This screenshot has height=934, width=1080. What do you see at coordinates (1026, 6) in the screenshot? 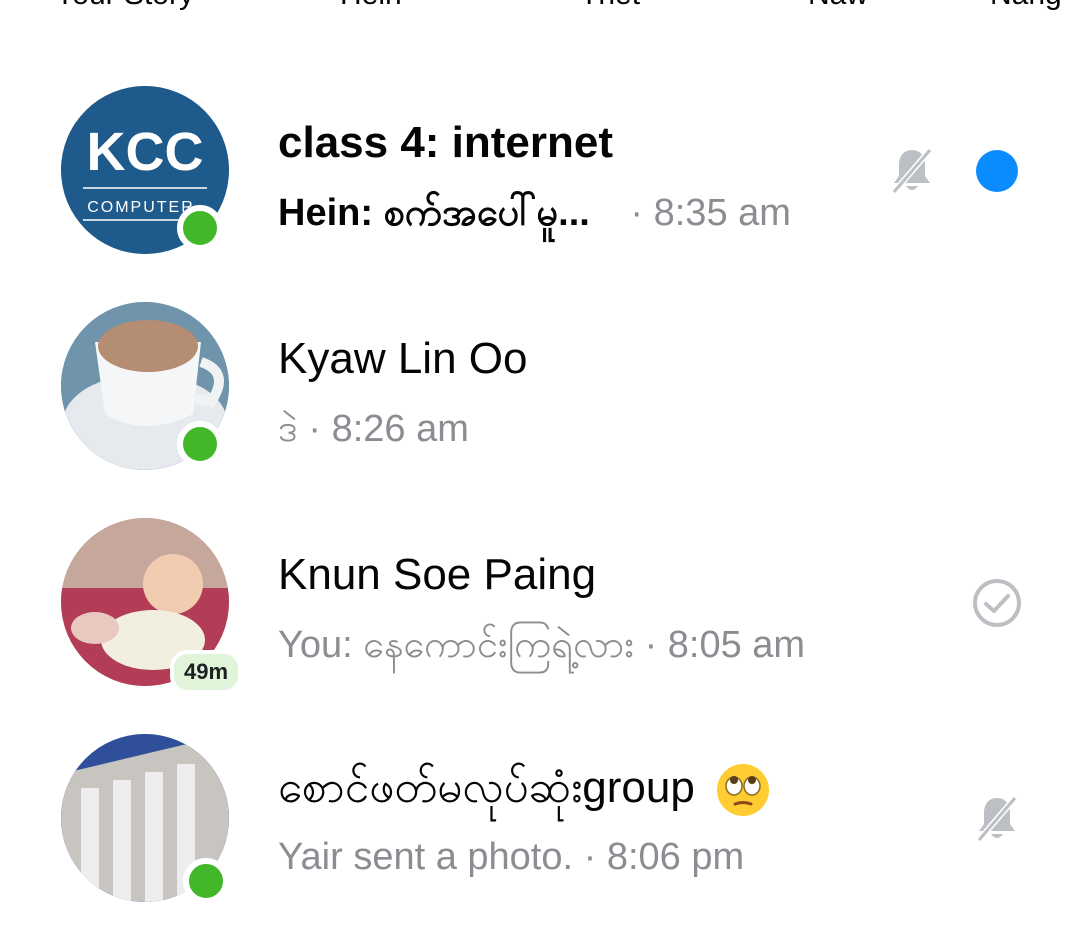
I see `story-name-nang: Nang` at bounding box center [1026, 6].